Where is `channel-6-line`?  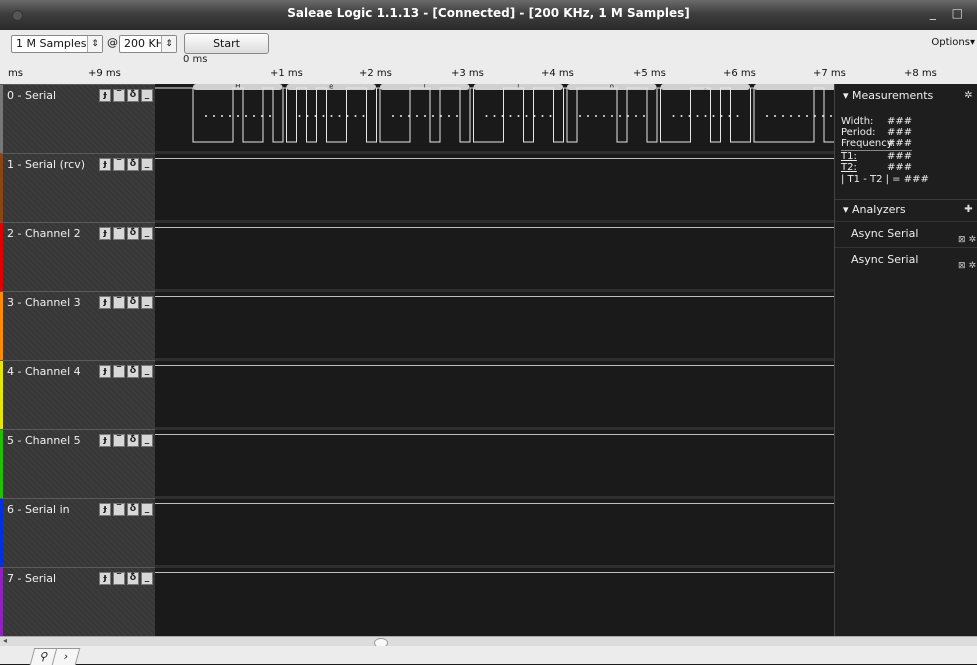 channel-6-line is located at coordinates (494, 503).